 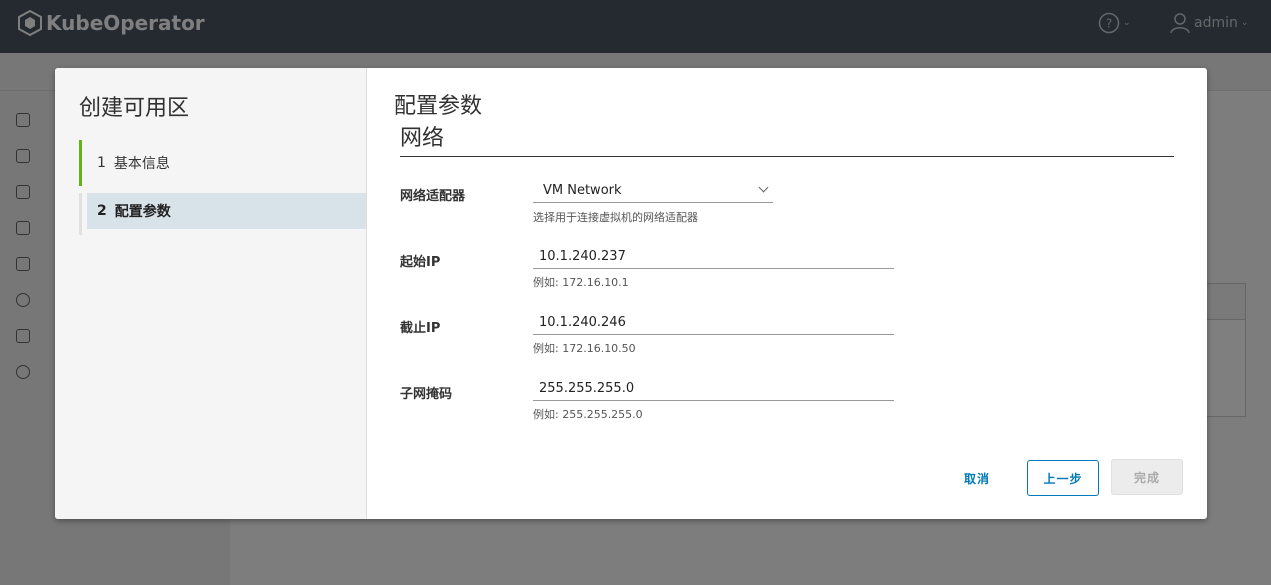 I want to click on start-ip-label: 起始IP, so click(x=420, y=262).